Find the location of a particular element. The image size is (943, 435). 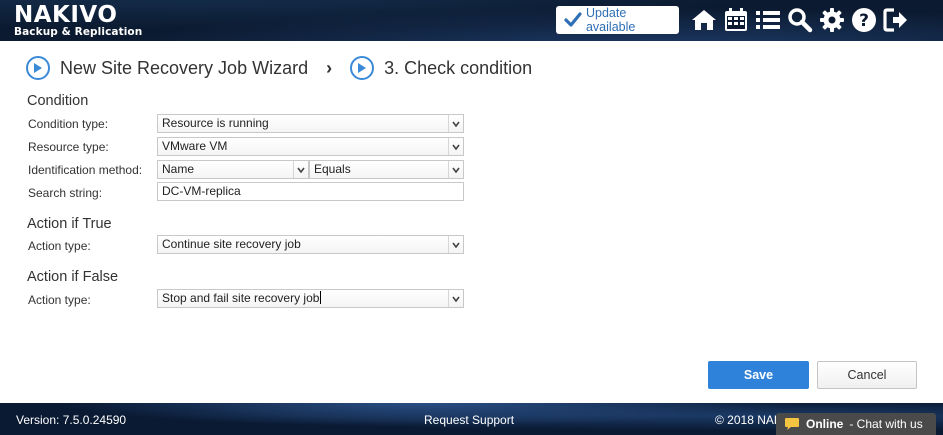

chat-text: - Chat with us is located at coordinates (886, 424).